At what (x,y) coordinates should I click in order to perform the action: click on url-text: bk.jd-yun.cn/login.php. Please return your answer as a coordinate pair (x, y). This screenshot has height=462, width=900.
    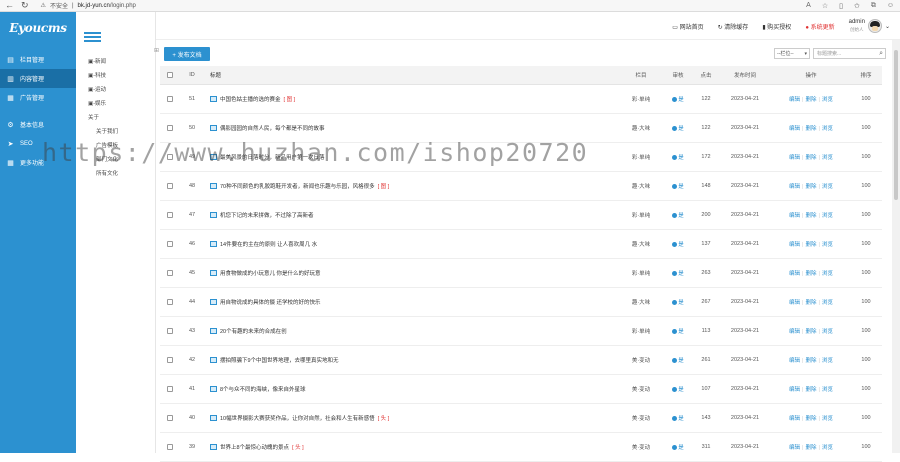
    Looking at the image, I should click on (107, 6).